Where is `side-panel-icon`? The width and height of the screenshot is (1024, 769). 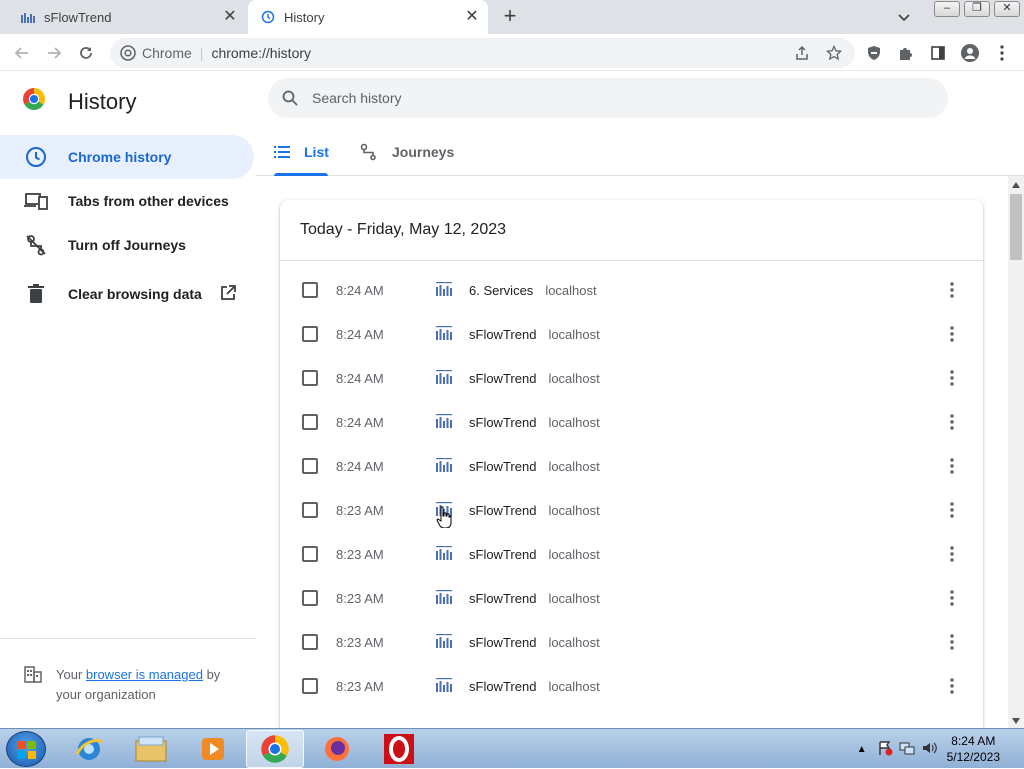 side-panel-icon is located at coordinates (938, 53).